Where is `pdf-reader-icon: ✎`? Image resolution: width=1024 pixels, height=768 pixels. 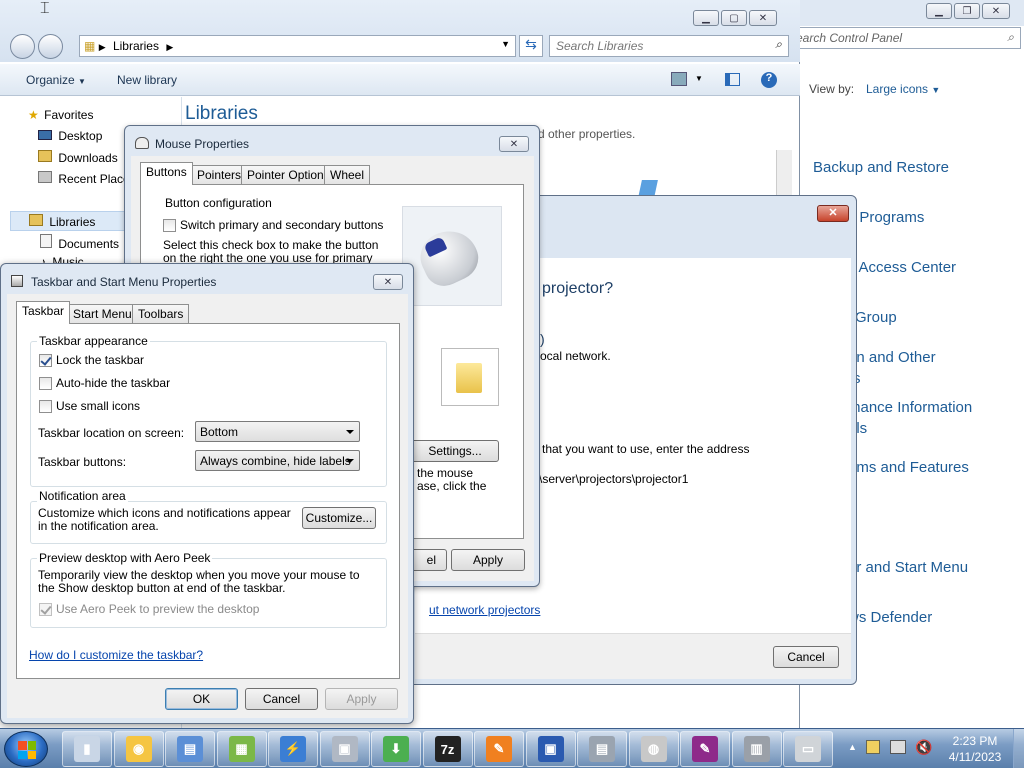 pdf-reader-icon: ✎ is located at coordinates (499, 749).